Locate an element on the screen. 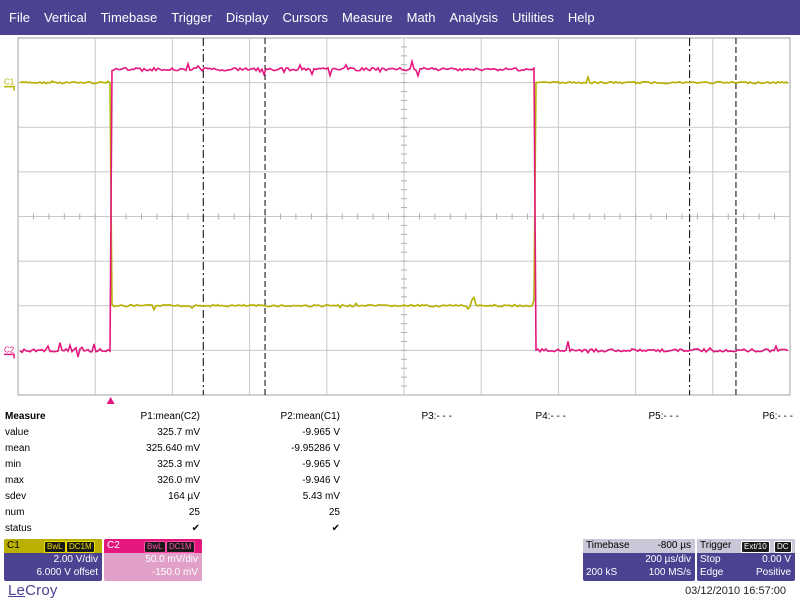 This screenshot has height=600, width=800. c2-label: C2 is located at coordinates (9, 349).